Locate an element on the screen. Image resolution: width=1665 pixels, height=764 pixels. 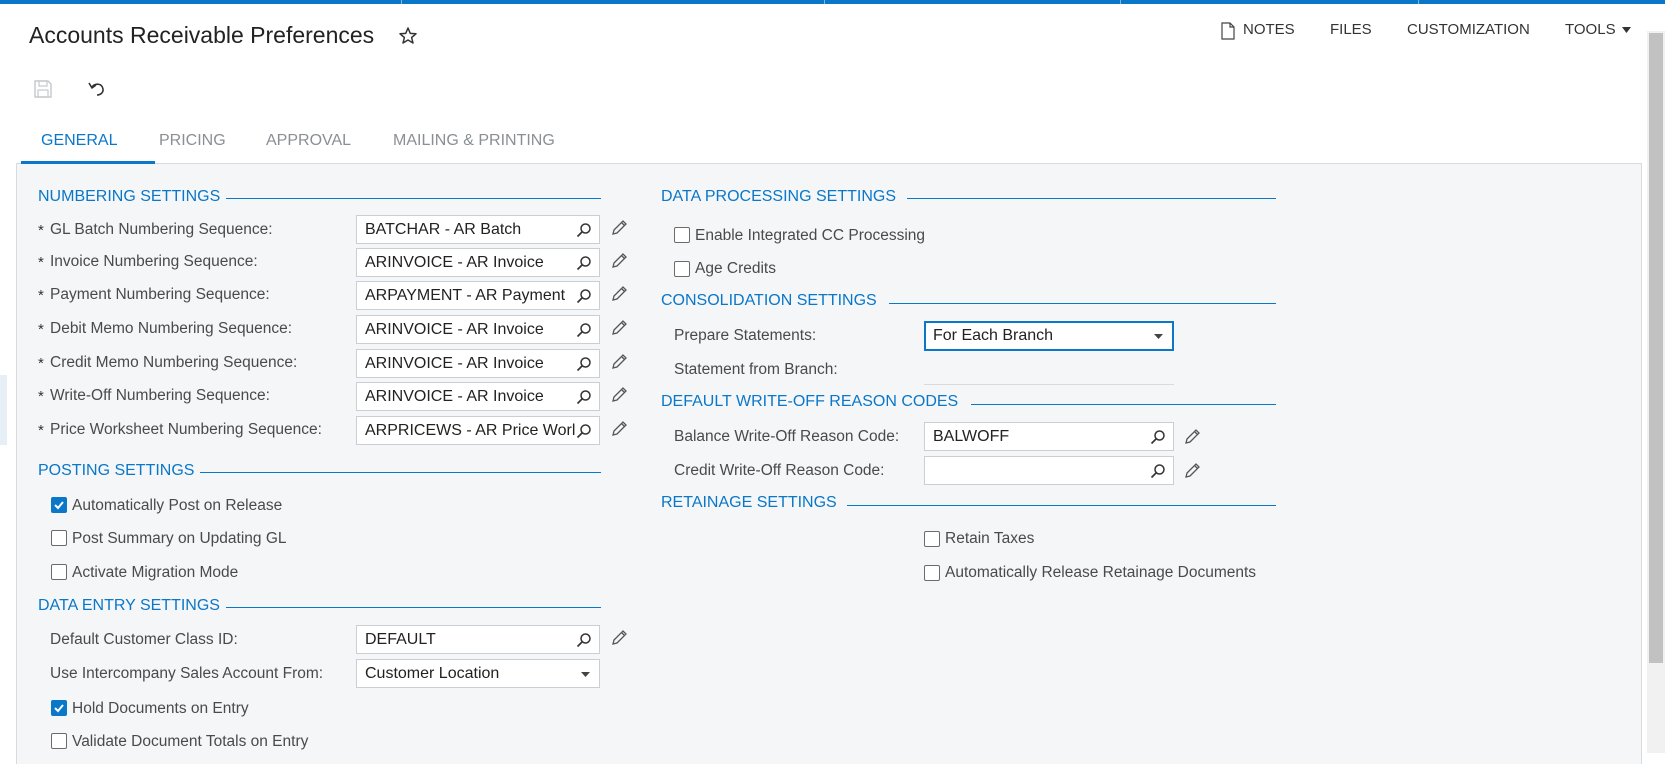
customer-class-field: DEFAULT is located at coordinates (478, 639).